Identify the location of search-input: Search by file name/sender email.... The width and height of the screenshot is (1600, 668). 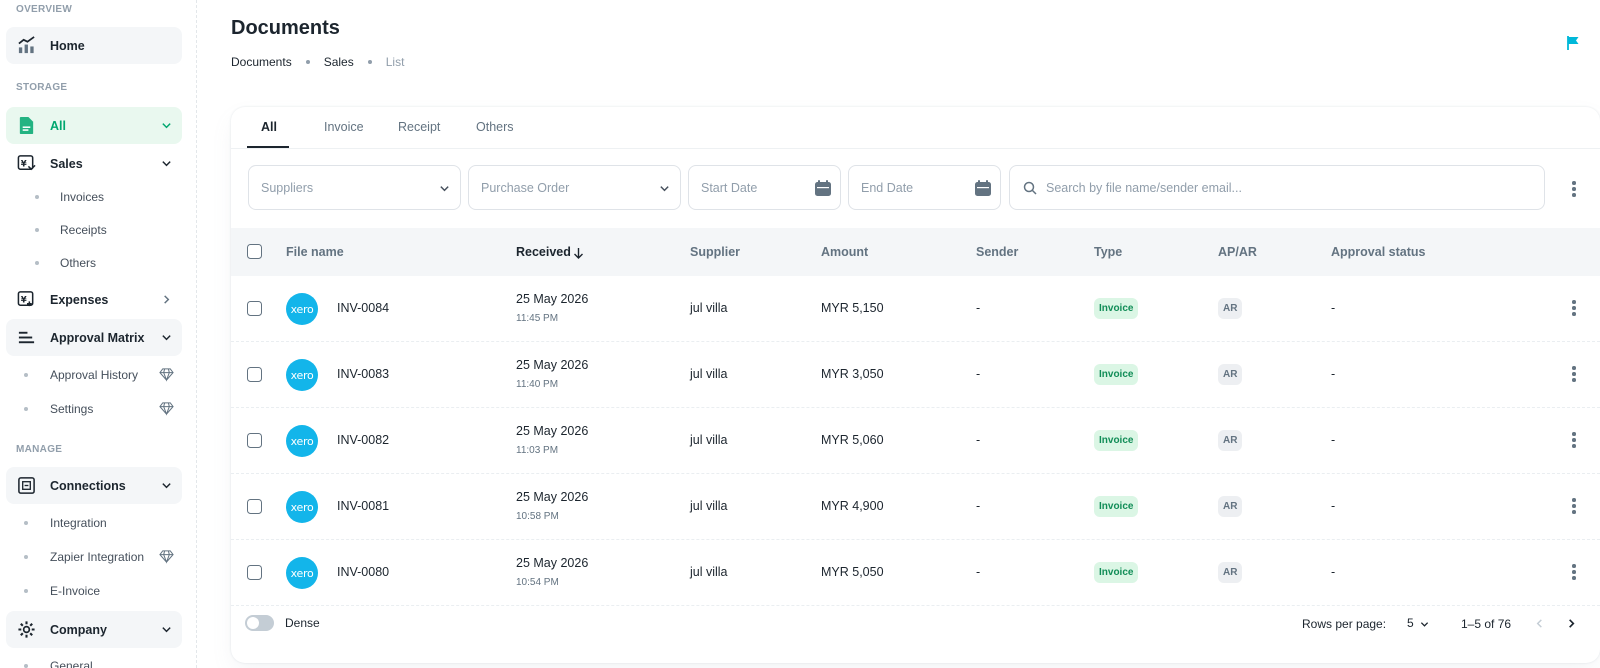
(1277, 187).